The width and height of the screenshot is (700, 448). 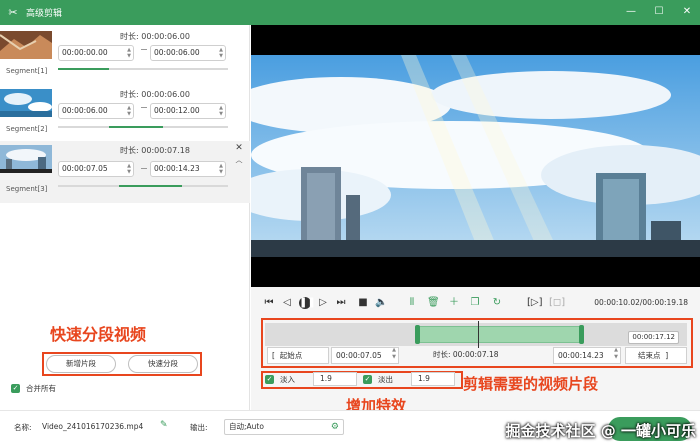 I want to click on fade-out-option: ✓ 淡出, so click(x=378, y=379).